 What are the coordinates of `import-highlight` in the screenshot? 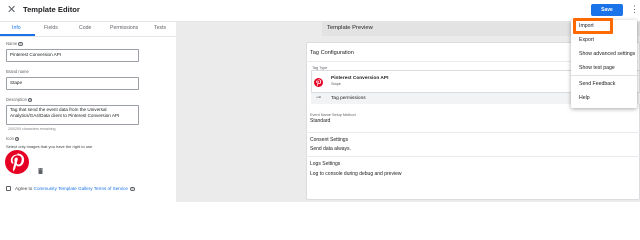 It's located at (593, 26).